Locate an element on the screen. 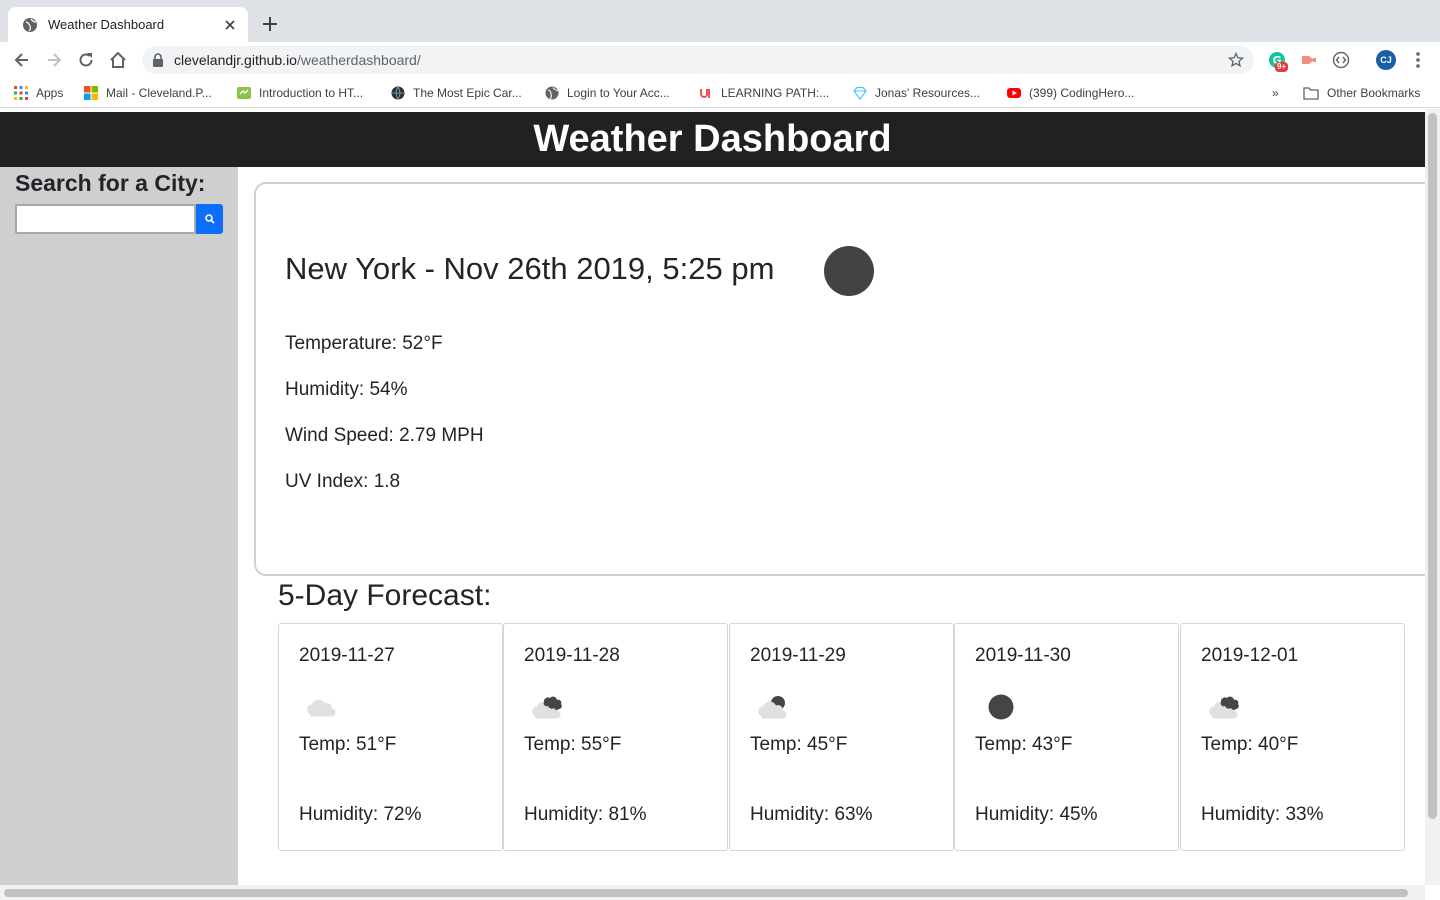  vertical-scrollbar is located at coordinates (1432, 497).